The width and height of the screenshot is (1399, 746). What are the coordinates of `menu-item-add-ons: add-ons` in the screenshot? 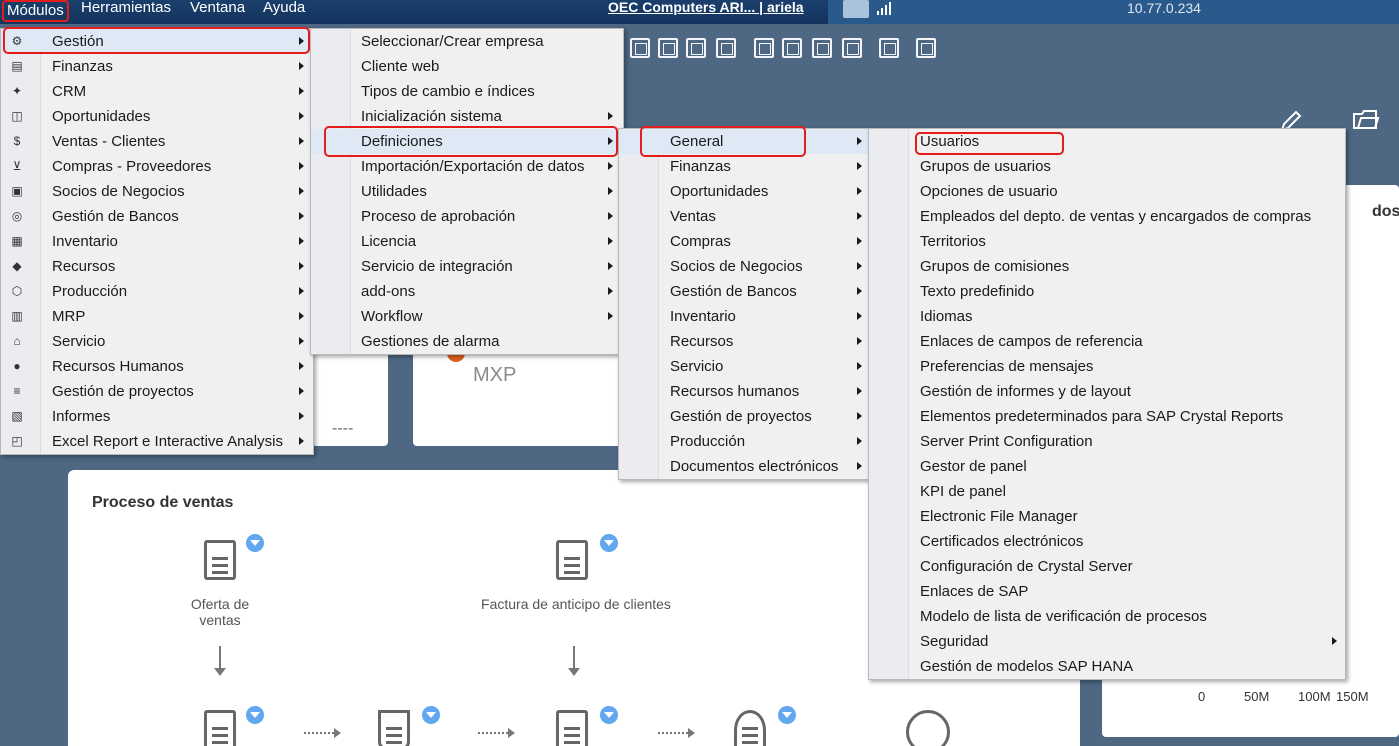 It's located at (467, 291).